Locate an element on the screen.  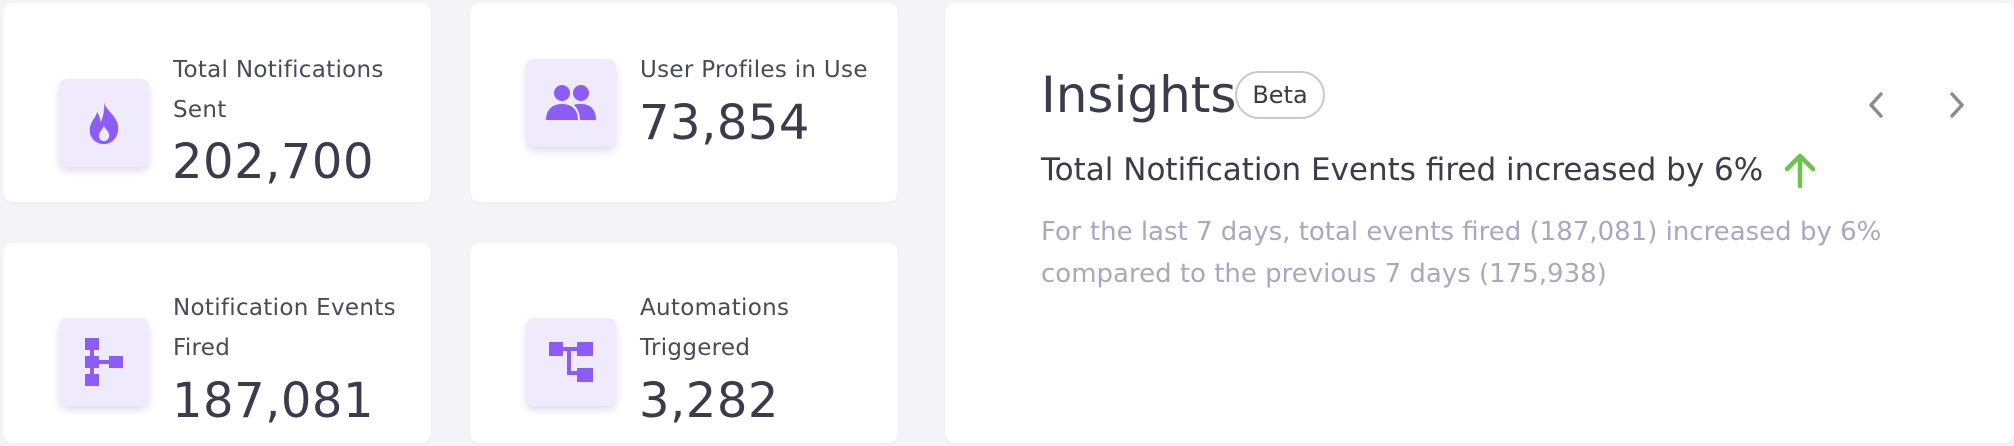
stat-card-automations: Automations Triggered 3,282 is located at coordinates (684, 343).